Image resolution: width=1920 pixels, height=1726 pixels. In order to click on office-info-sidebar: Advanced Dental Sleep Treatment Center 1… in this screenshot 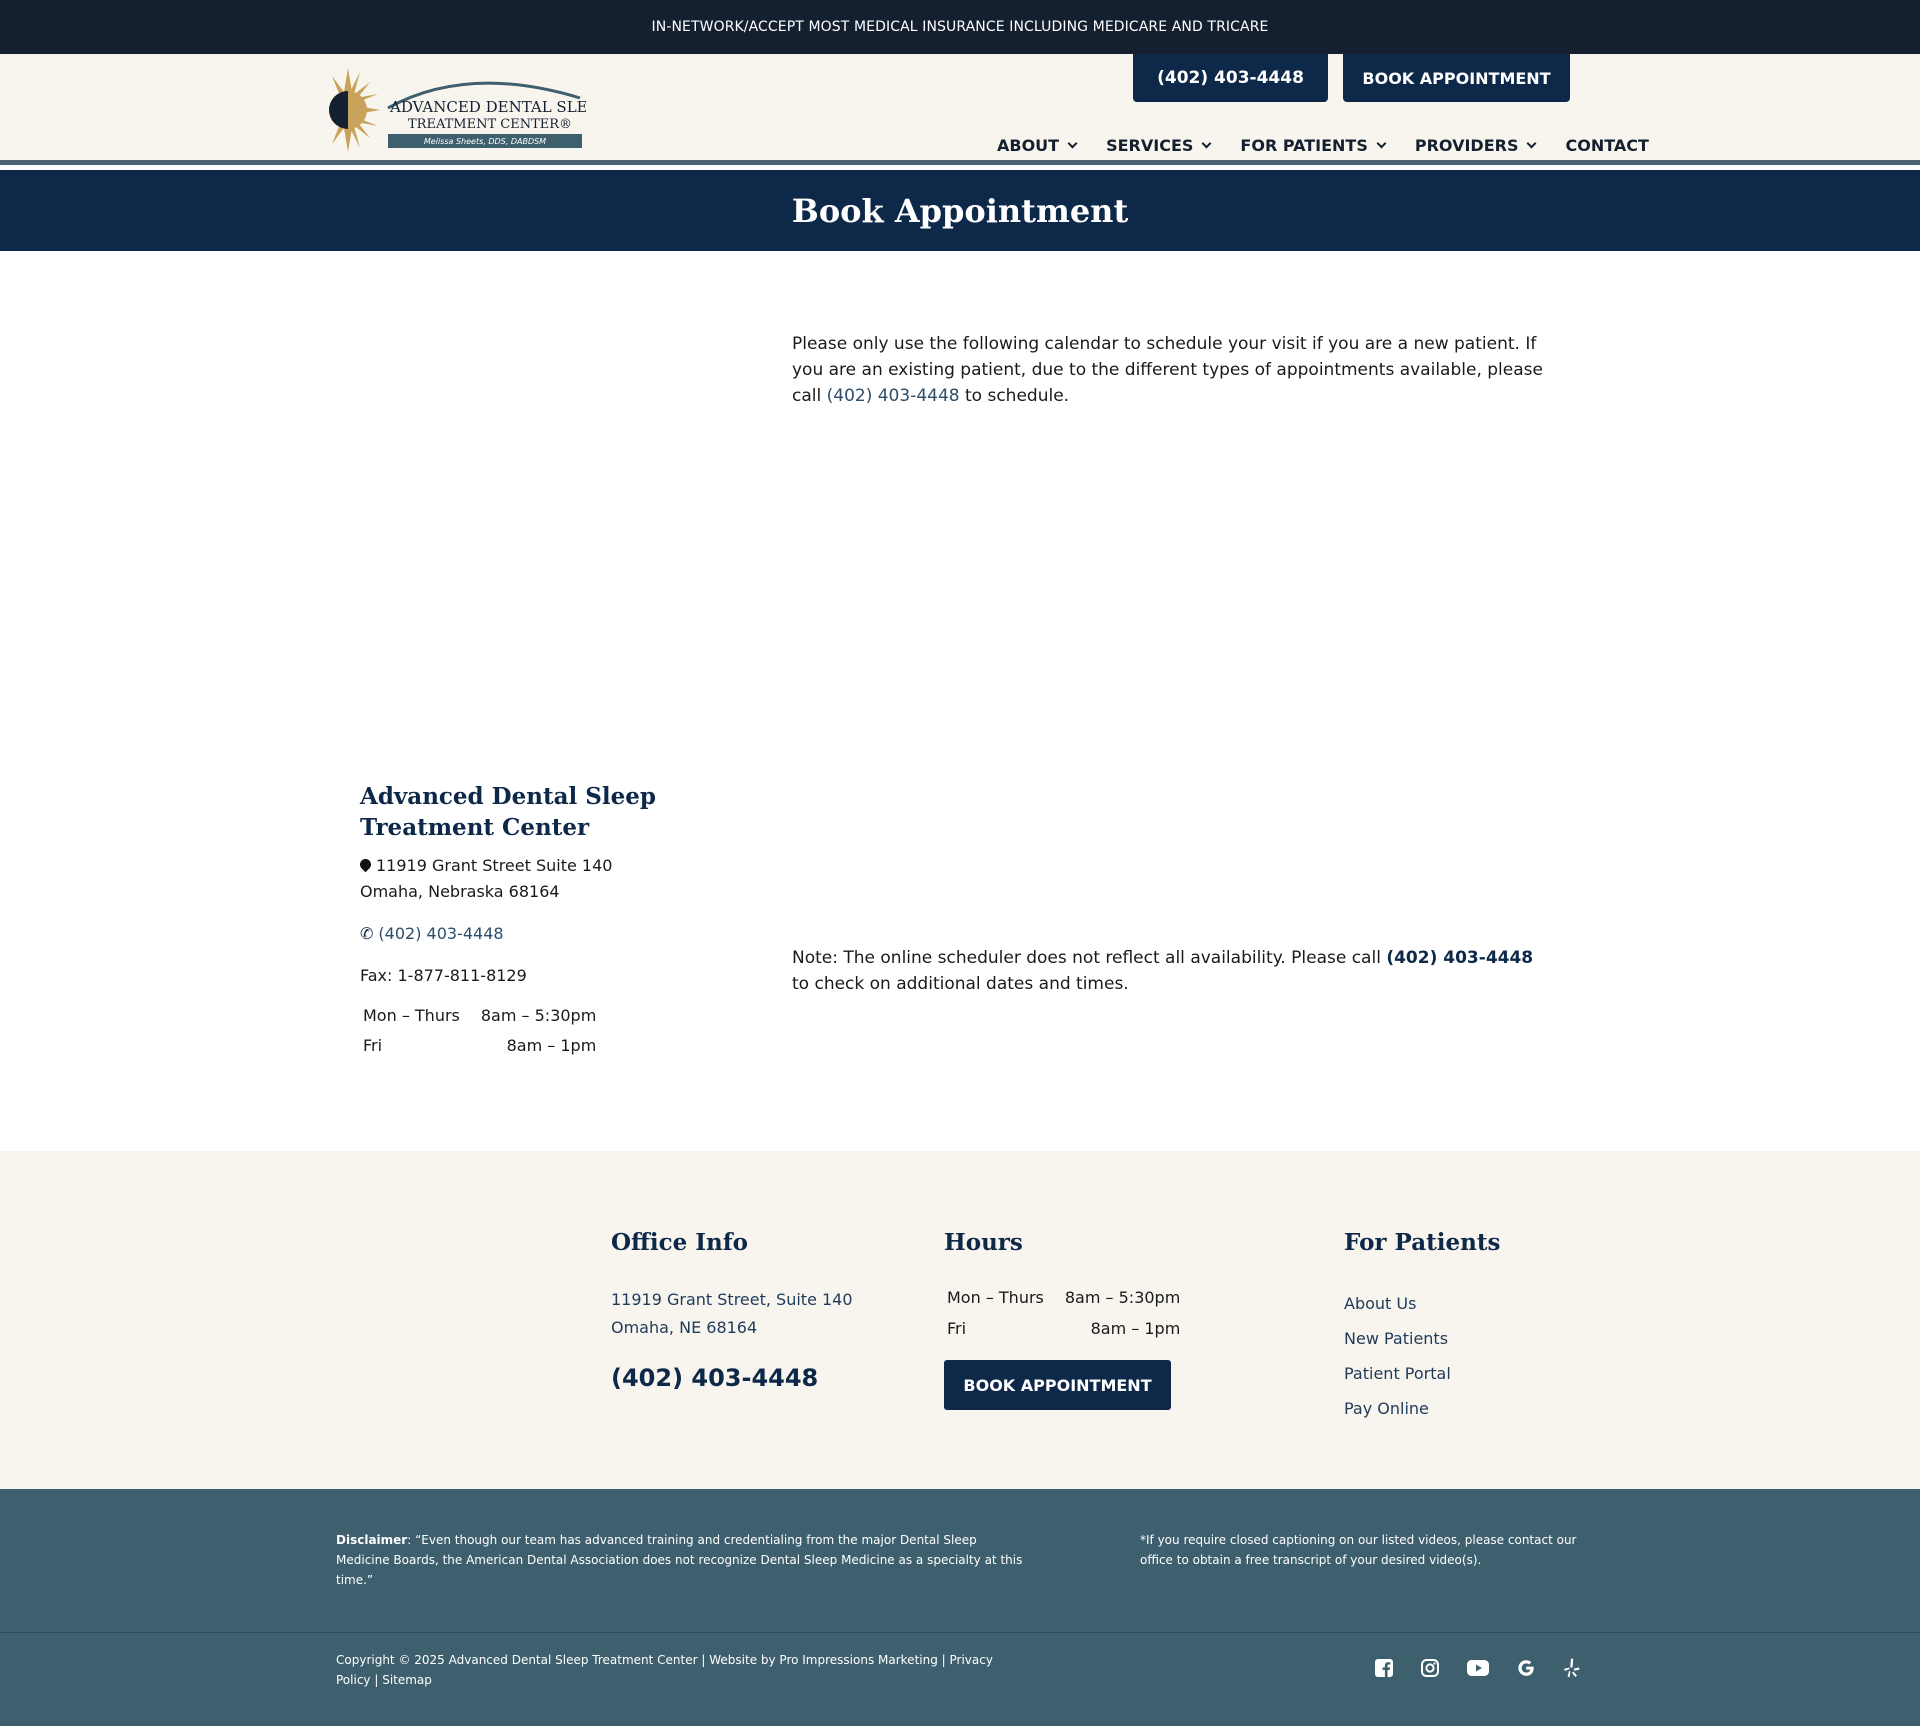, I will do `click(508, 921)`.